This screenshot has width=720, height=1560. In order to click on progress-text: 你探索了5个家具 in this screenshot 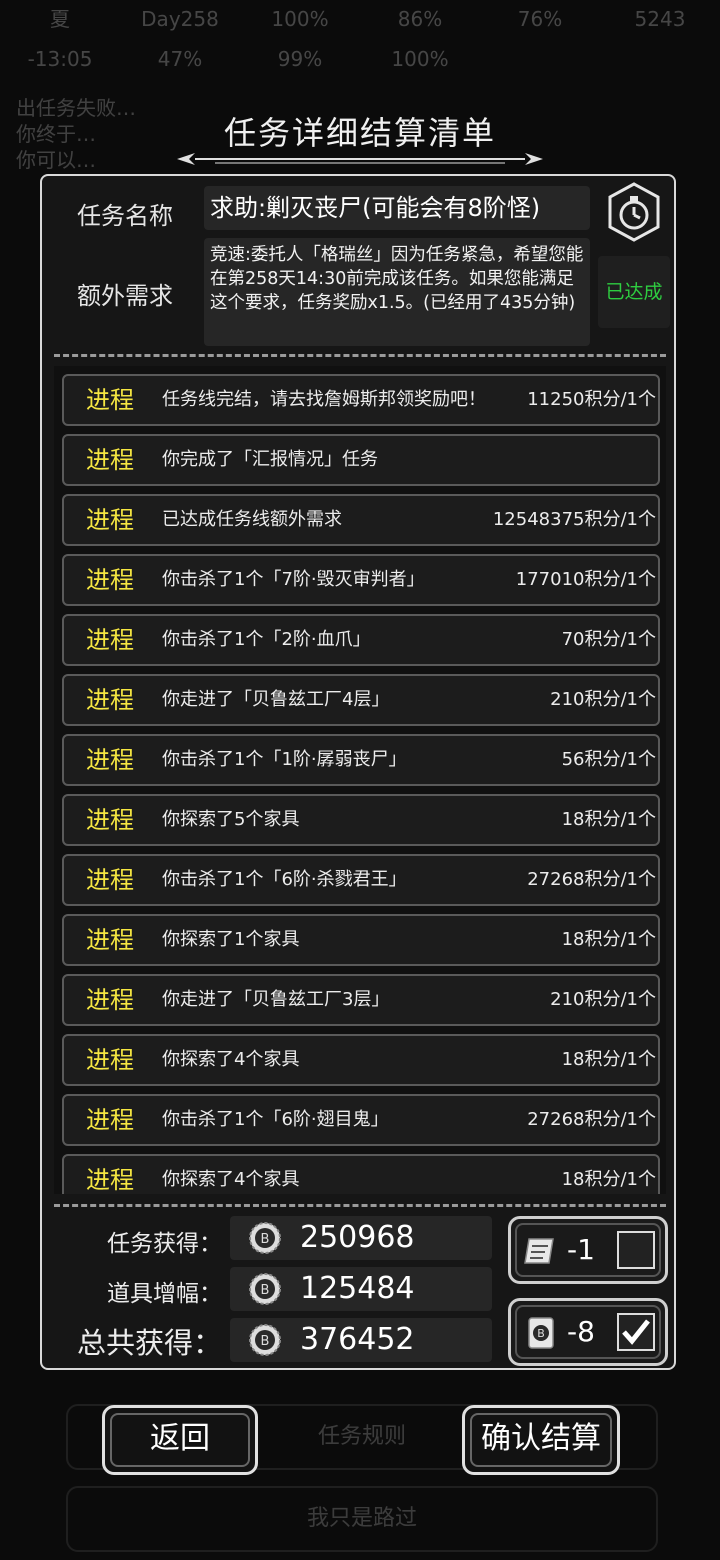, I will do `click(231, 819)`.